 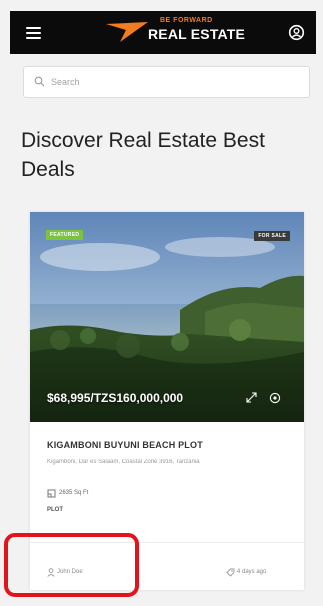 I want to click on expand-icon, so click(x=251, y=397).